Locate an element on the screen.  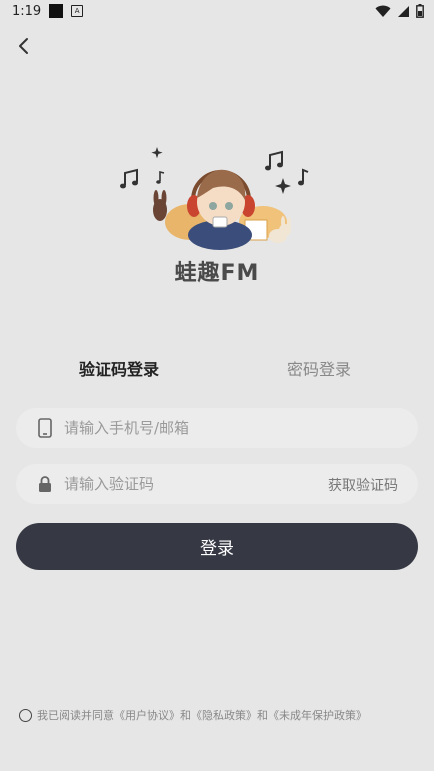
get-code-button: 获取验证码 is located at coordinates (363, 485).